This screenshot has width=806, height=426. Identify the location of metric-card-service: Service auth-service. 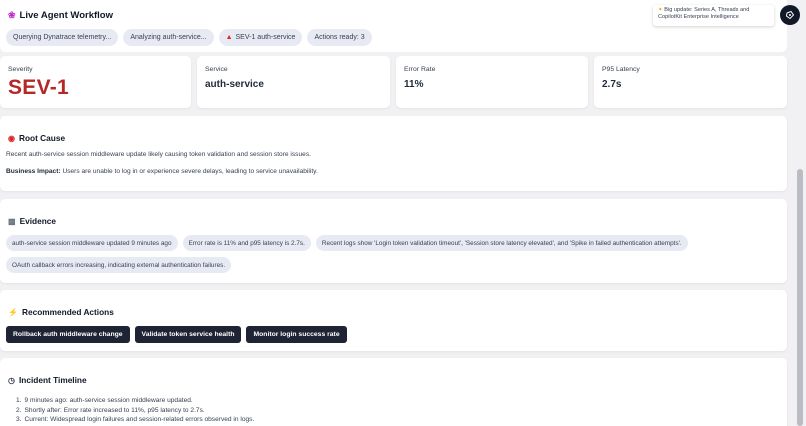
(293, 82).